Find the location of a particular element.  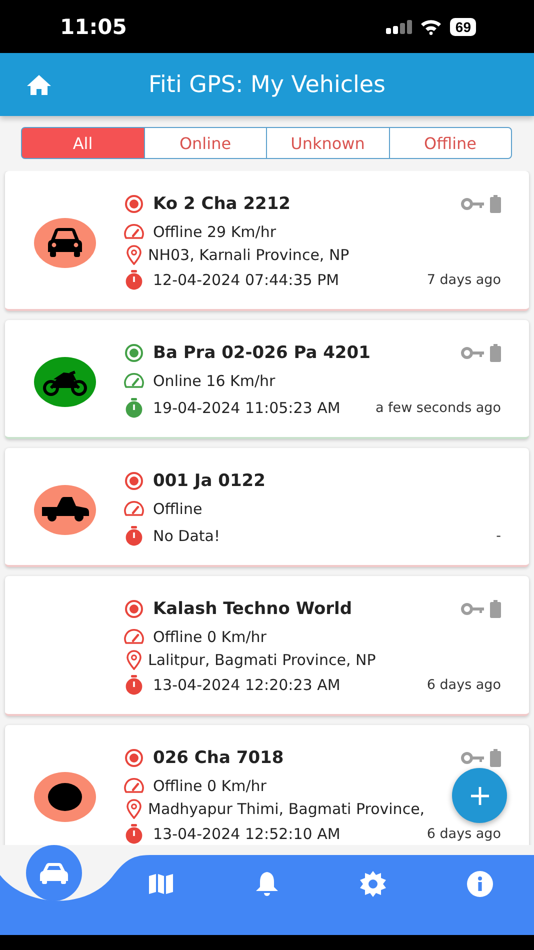

speed-status: Online 16 Km/hr is located at coordinates (214, 381).